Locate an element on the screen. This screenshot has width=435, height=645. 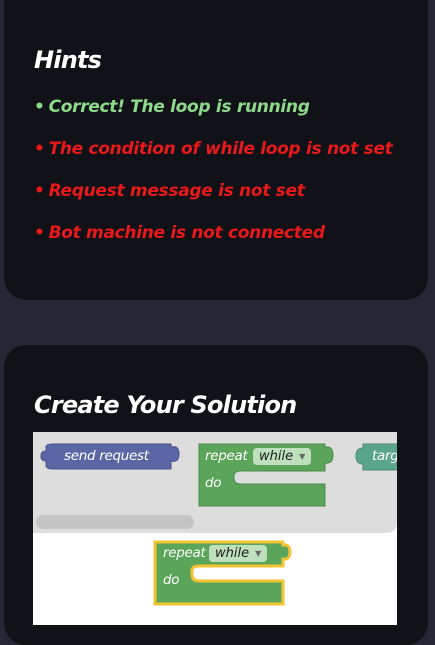
hint-item-while-condition: • The condition of while loop is not set is located at coordinates (213, 149).